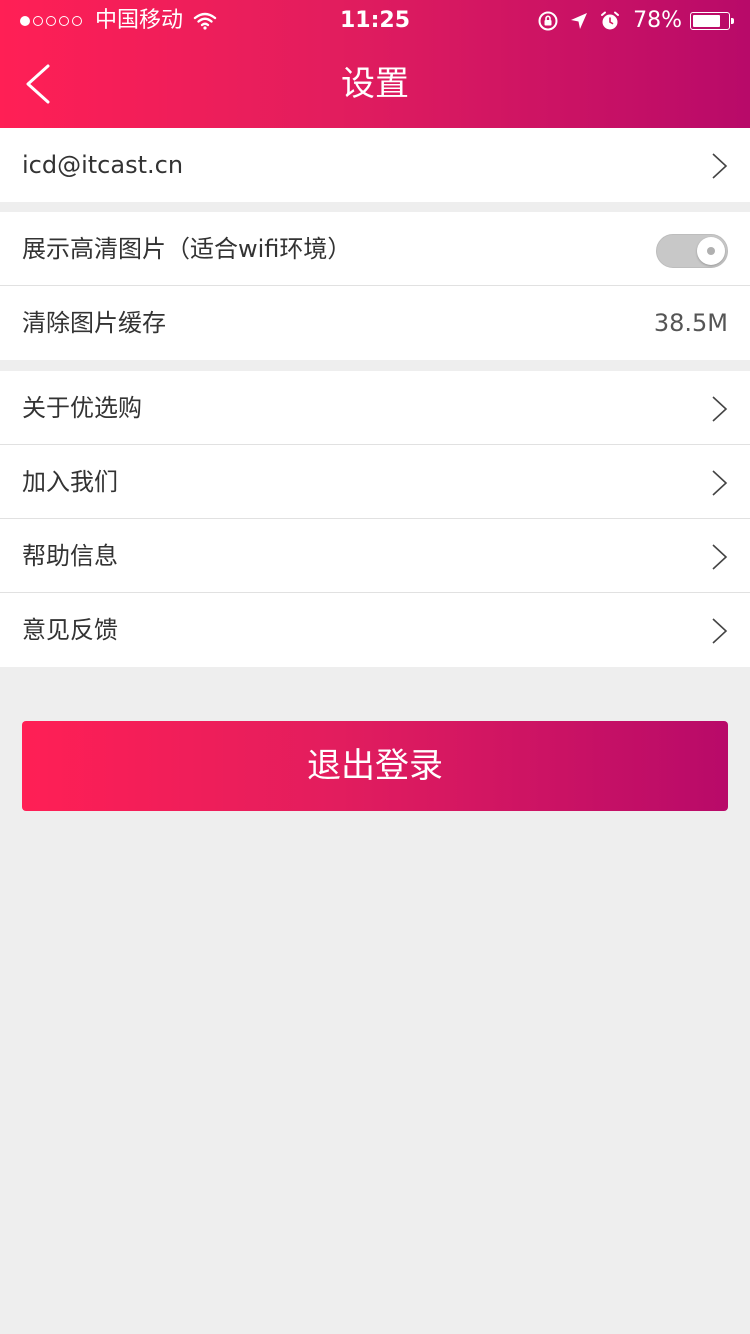 This screenshot has width=750, height=1334. What do you see at coordinates (82, 408) in the screenshot?
I see `about-label: 关于优选购` at bounding box center [82, 408].